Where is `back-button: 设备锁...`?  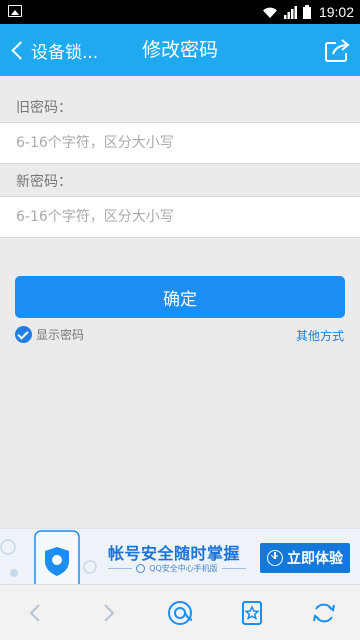
back-button: 设备锁... is located at coordinates (52, 50).